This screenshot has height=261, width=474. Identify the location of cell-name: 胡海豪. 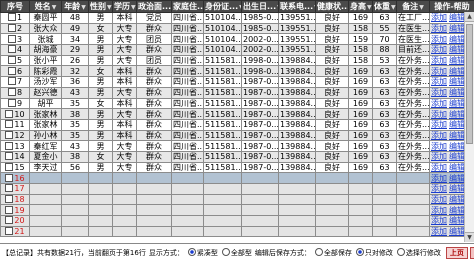
(45, 50).